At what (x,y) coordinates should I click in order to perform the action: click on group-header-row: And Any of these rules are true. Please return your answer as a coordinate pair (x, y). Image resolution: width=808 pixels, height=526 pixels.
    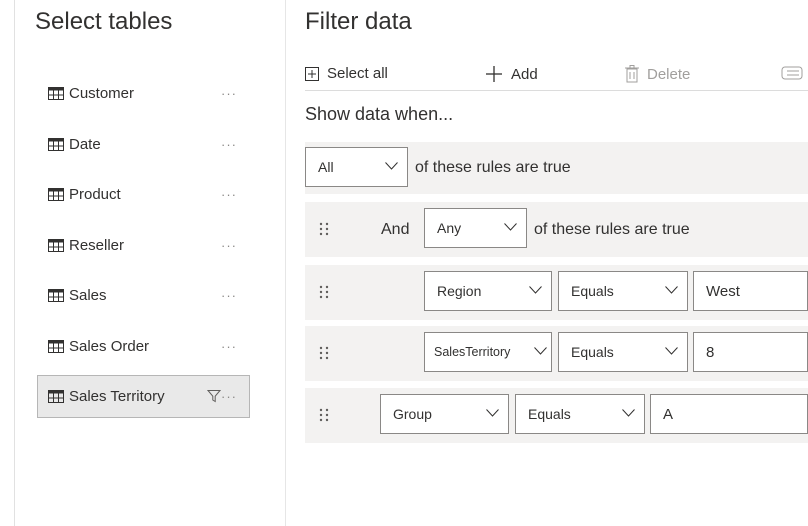
    Looking at the image, I should click on (556, 229).